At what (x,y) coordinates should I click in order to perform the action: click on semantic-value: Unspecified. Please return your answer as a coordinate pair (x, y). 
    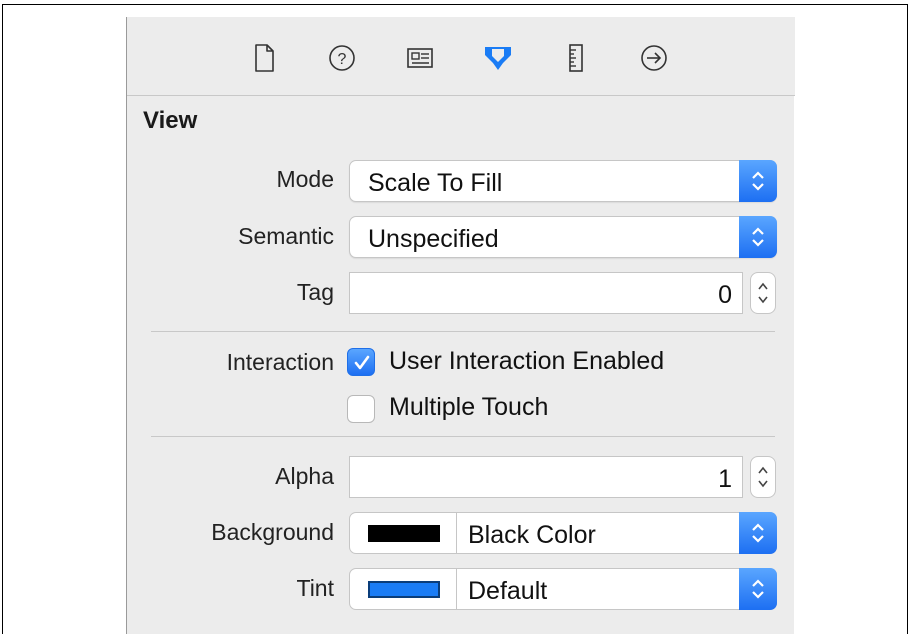
    Looking at the image, I should click on (433, 239).